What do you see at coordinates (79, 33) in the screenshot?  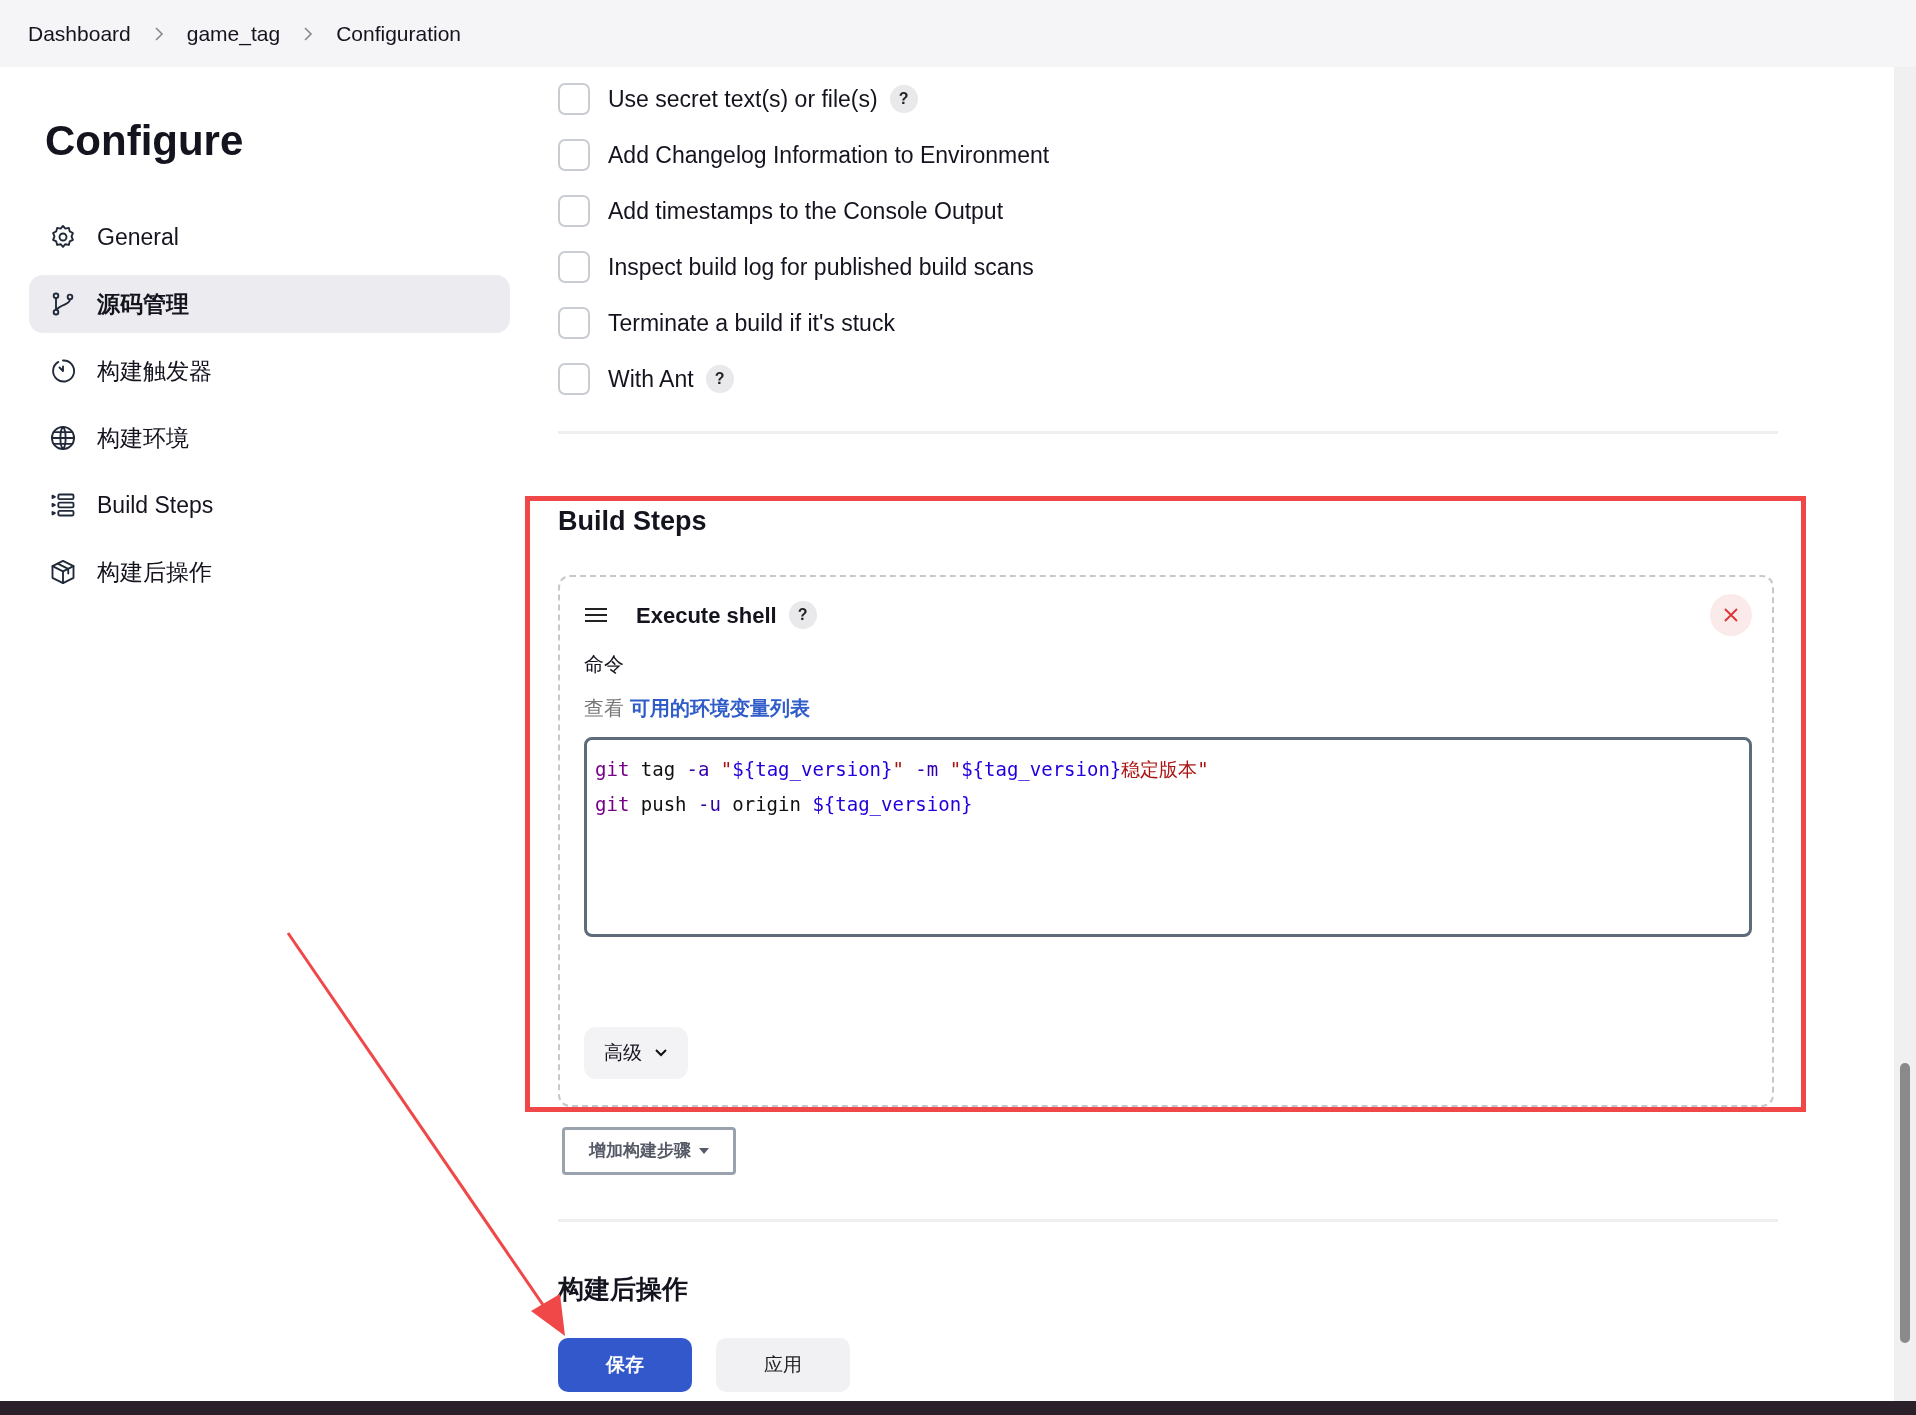 I see `breadcrumb-link: Dashboard` at bounding box center [79, 33].